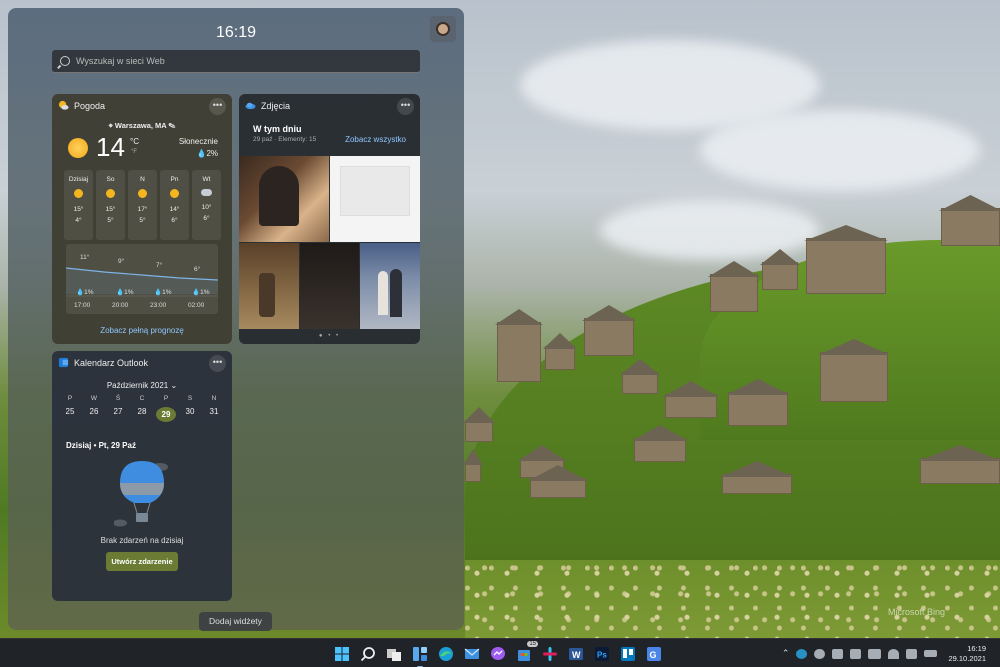 The width and height of the screenshot is (1000, 667). Describe the element at coordinates (174, 209) in the screenshot. I see `day-high: 14°` at that location.